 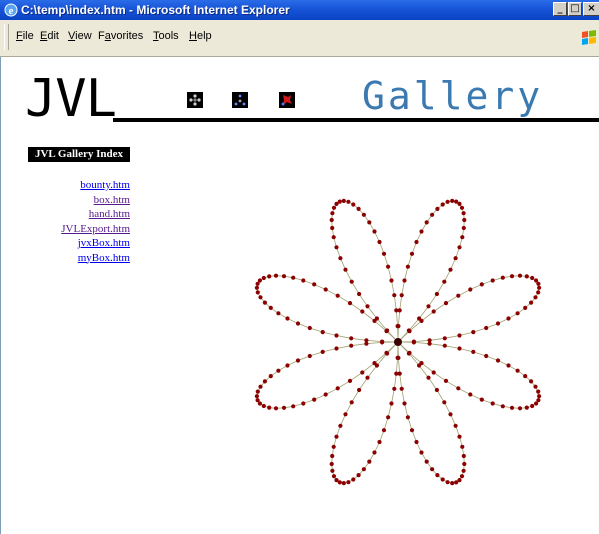 What do you see at coordinates (79, 258) in the screenshot?
I see `gallery-link-mybox: myBox.htm` at bounding box center [79, 258].